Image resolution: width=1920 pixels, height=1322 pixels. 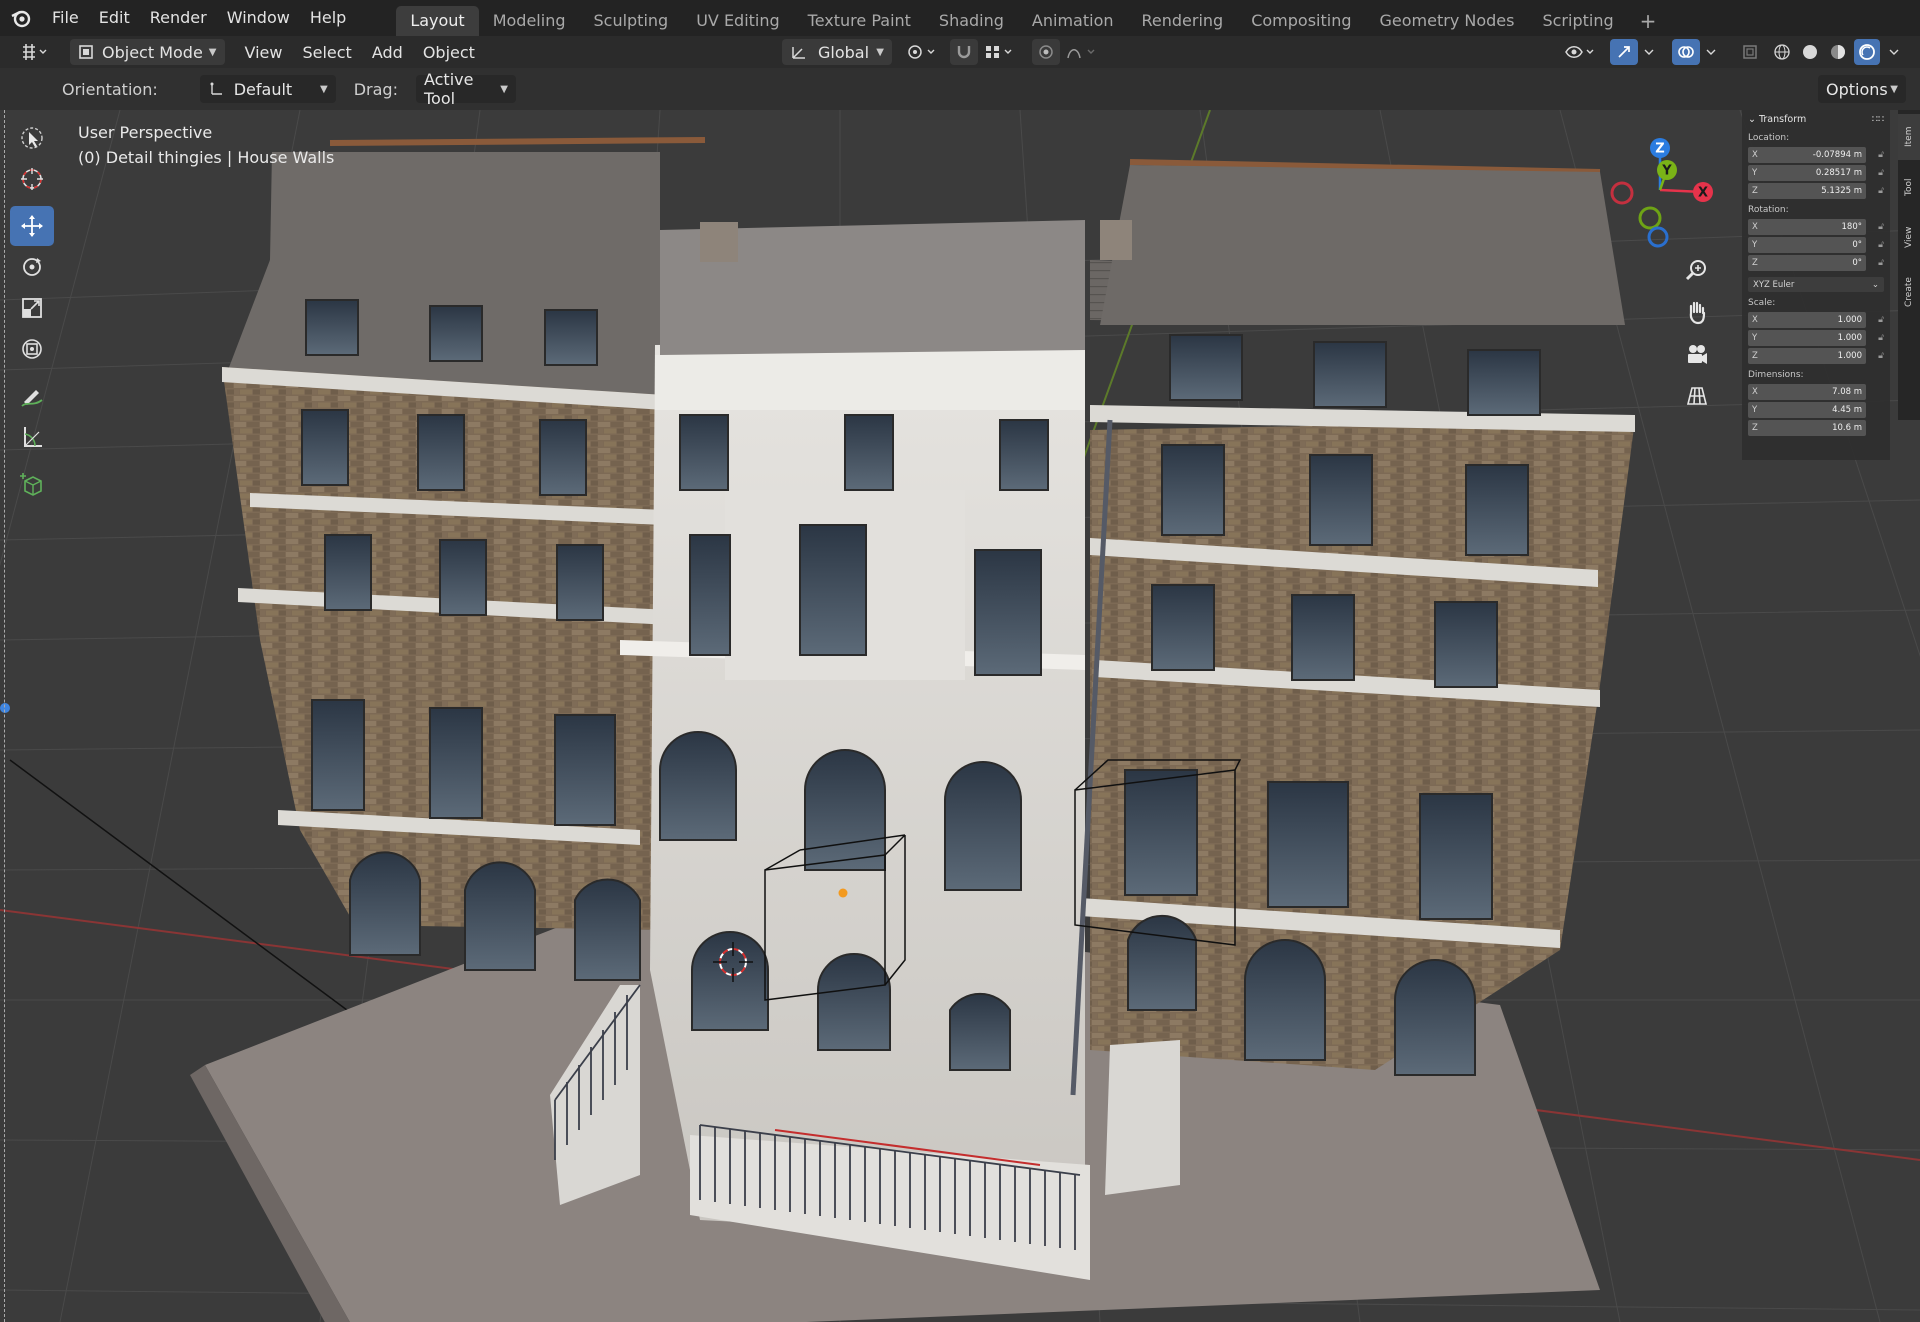 What do you see at coordinates (1711, 52) in the screenshot?
I see `overlays-dropdown` at bounding box center [1711, 52].